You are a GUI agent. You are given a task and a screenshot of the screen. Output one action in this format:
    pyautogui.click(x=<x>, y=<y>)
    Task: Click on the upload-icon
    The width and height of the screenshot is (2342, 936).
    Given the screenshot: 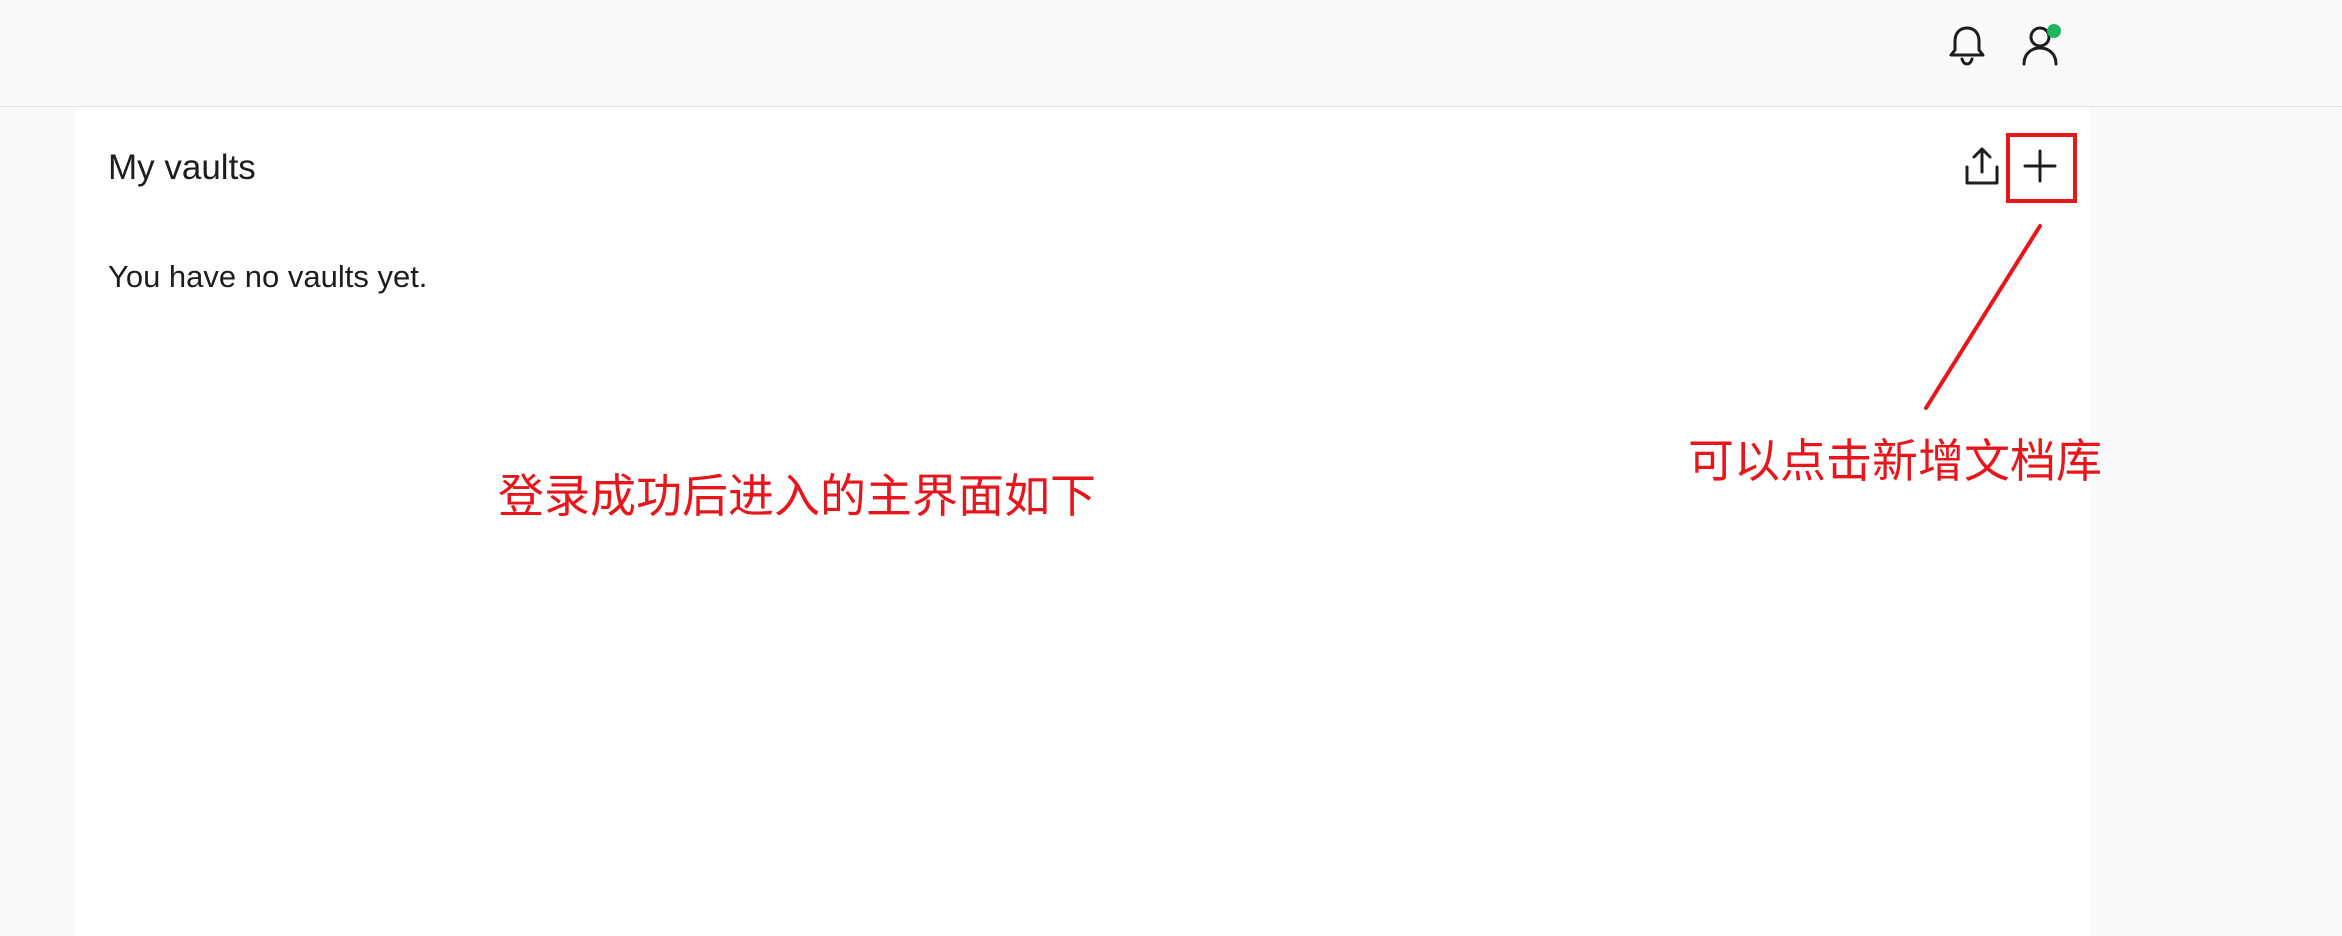 What is the action you would take?
    pyautogui.click(x=1982, y=166)
    